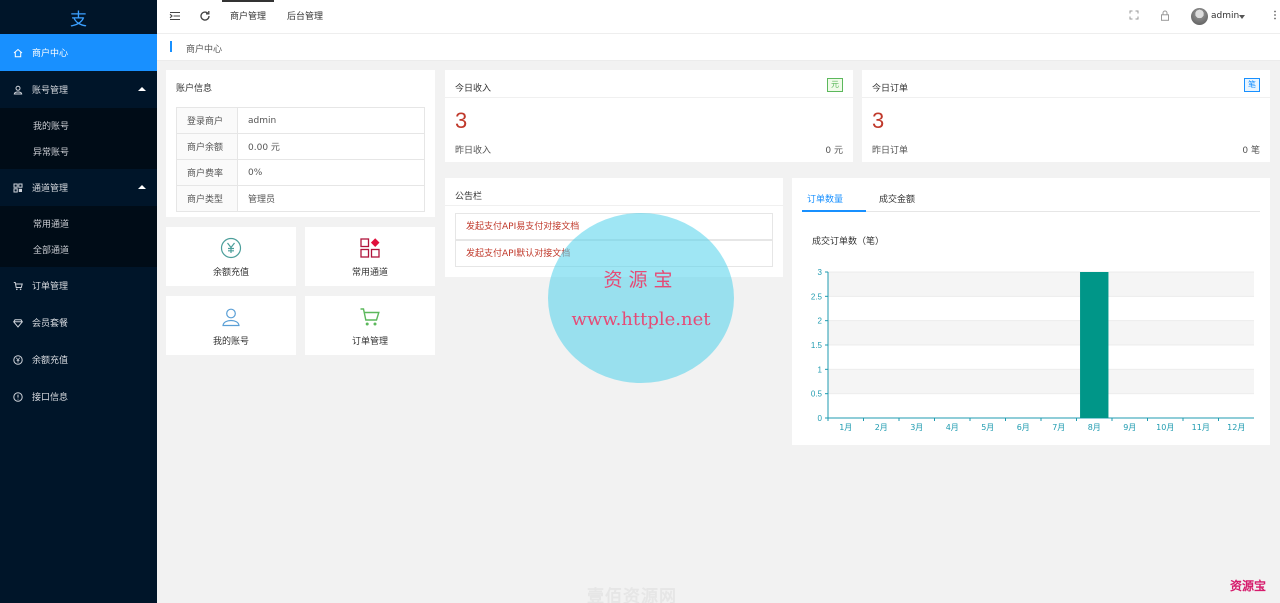 This screenshot has width=1280, height=603. I want to click on x-tick-label: 2月, so click(881, 427).